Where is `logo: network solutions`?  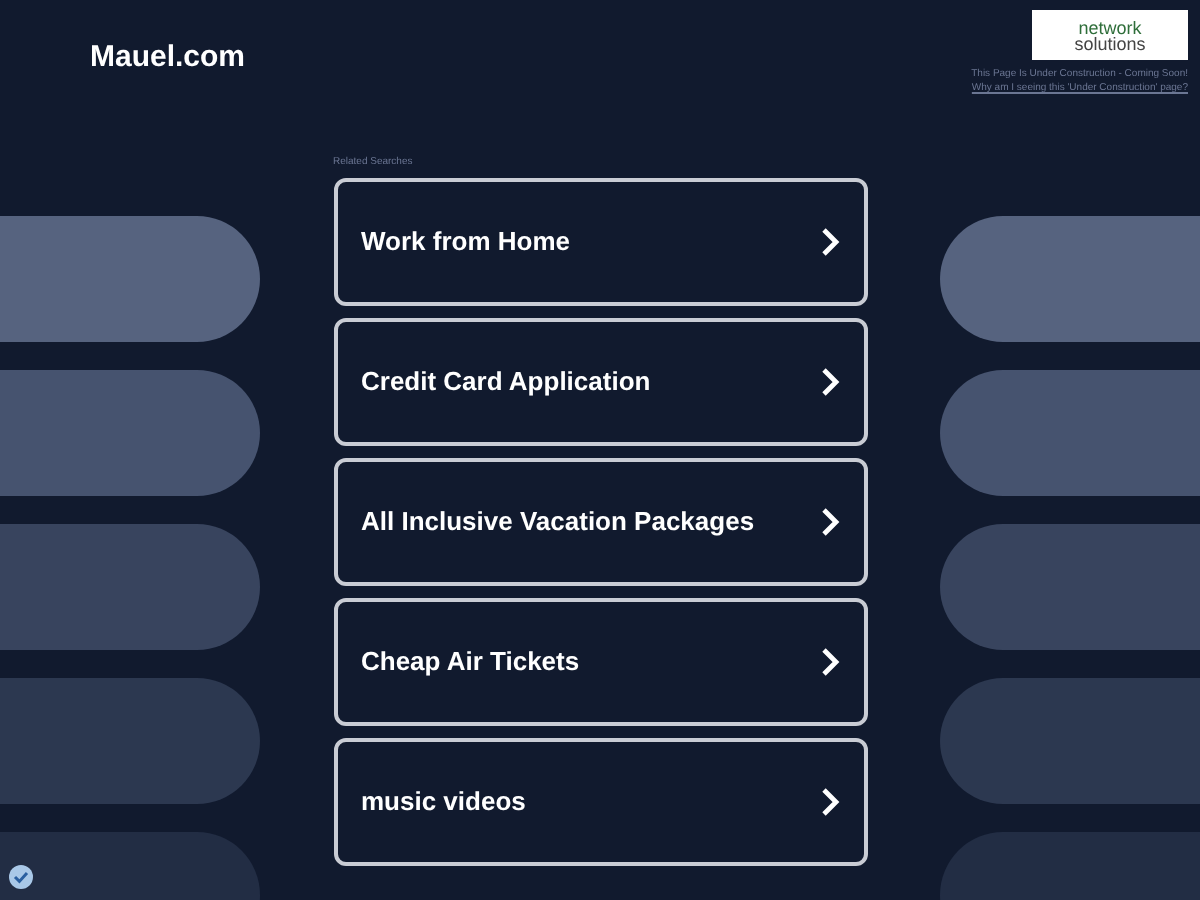
logo: network solutions is located at coordinates (1110, 35).